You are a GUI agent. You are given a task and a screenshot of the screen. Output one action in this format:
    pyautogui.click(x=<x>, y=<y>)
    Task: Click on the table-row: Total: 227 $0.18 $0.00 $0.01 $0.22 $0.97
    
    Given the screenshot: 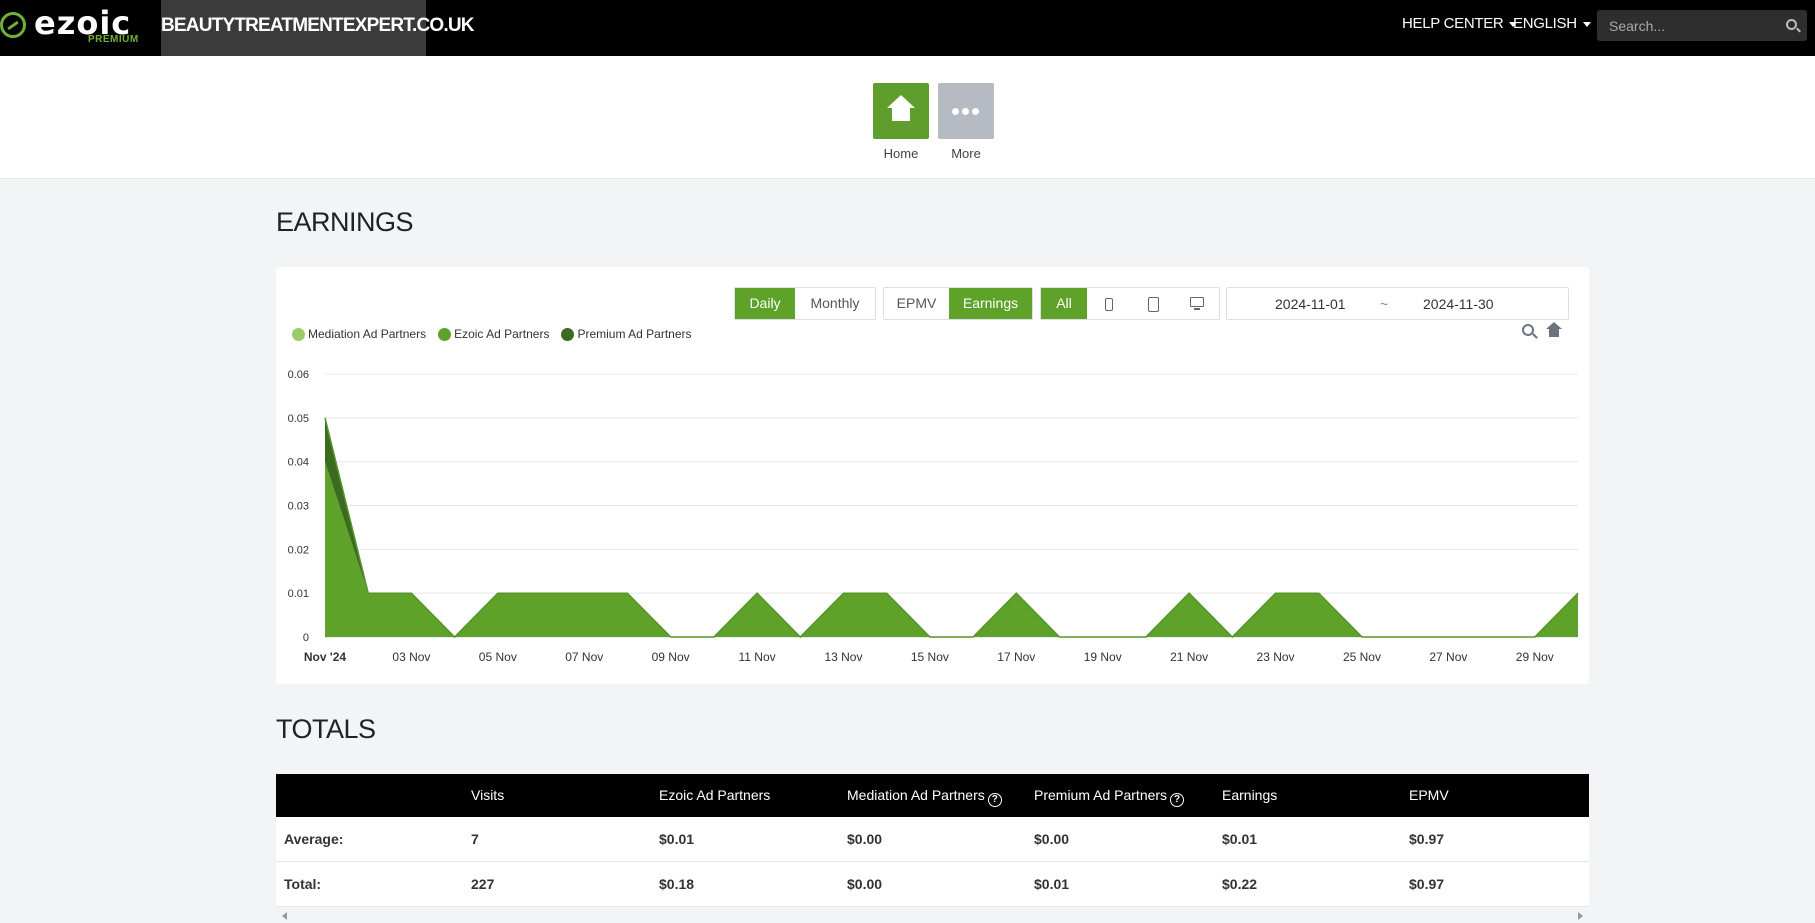 What is the action you would take?
    pyautogui.click(x=932, y=884)
    